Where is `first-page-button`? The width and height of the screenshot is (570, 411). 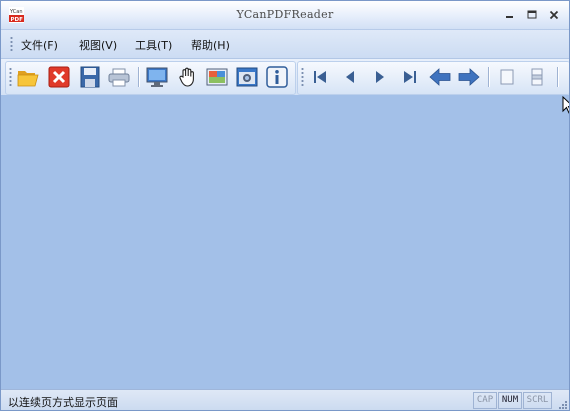
first-page-button is located at coordinates (320, 77).